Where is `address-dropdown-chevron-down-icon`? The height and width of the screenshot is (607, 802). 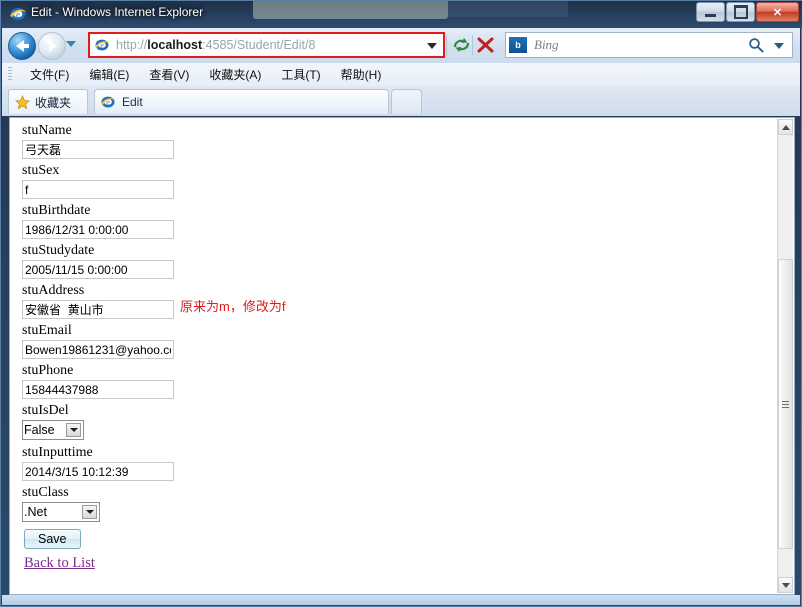
address-dropdown-chevron-down-icon is located at coordinates (432, 46).